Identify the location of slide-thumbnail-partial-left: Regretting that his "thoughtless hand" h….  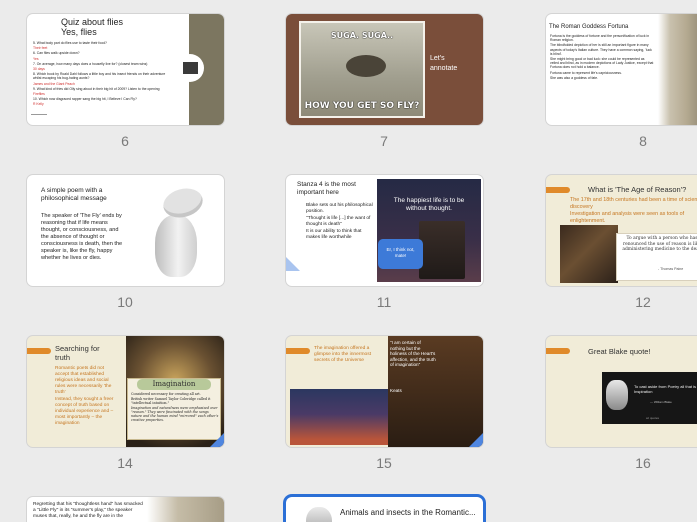
(125, 509).